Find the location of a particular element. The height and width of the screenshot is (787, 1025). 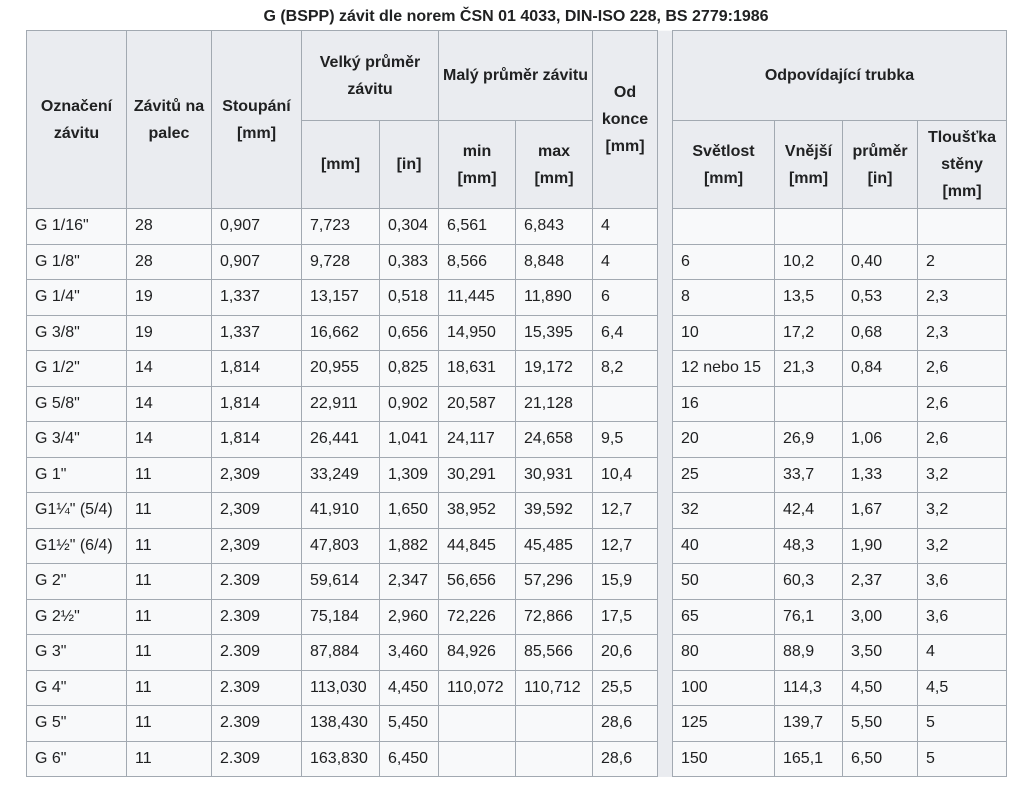

cell-major-mm: 47,803 is located at coordinates (340, 545).